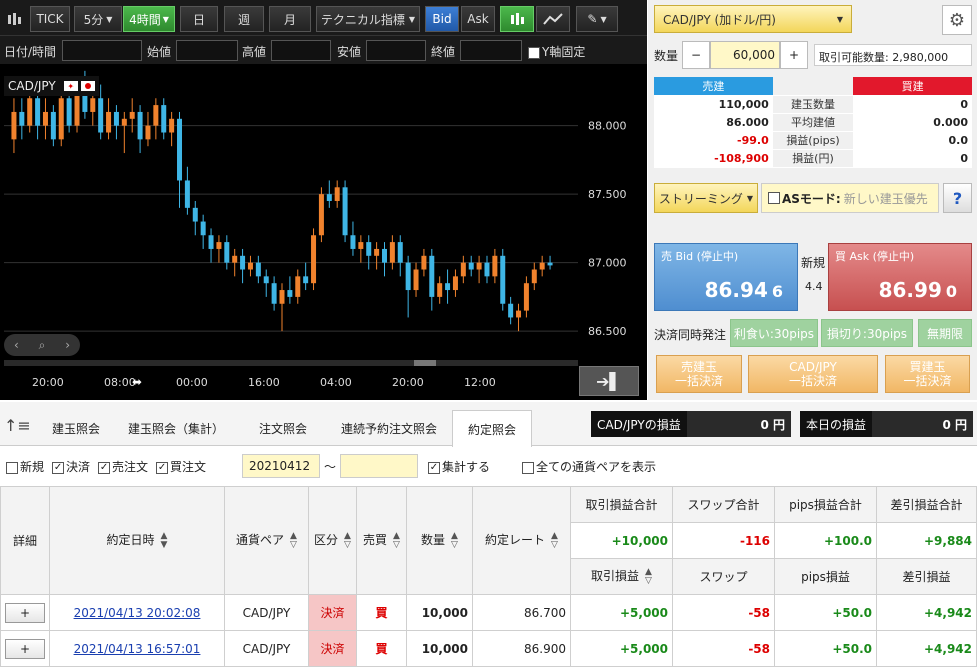 This screenshot has width=977, height=667. I want to click on col-rate: 約定レート ▲ ▽, so click(521, 540).